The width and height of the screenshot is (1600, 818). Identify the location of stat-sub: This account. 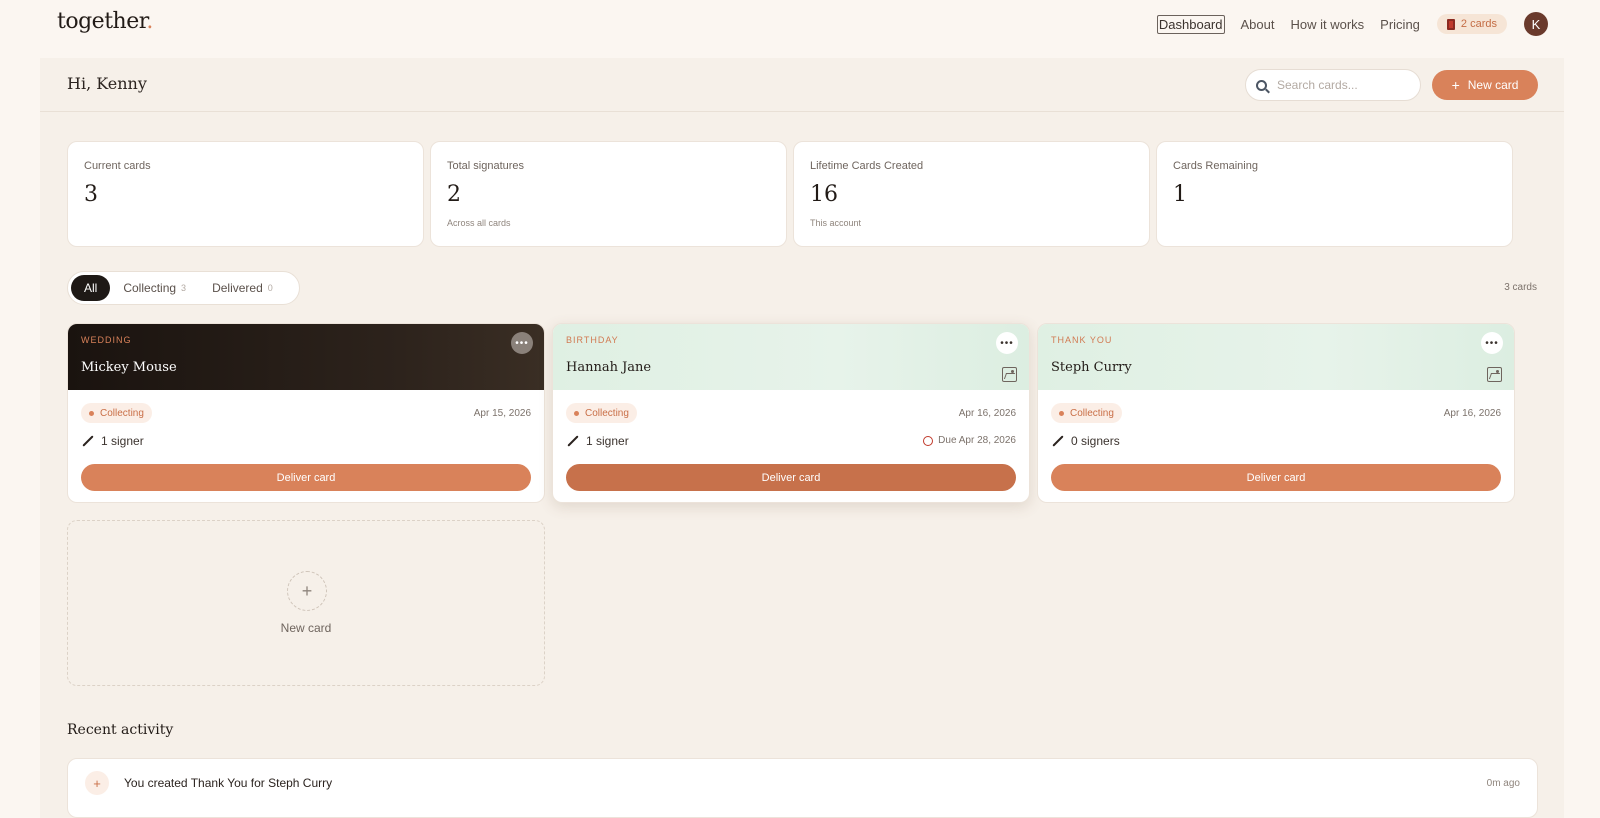
(836, 223).